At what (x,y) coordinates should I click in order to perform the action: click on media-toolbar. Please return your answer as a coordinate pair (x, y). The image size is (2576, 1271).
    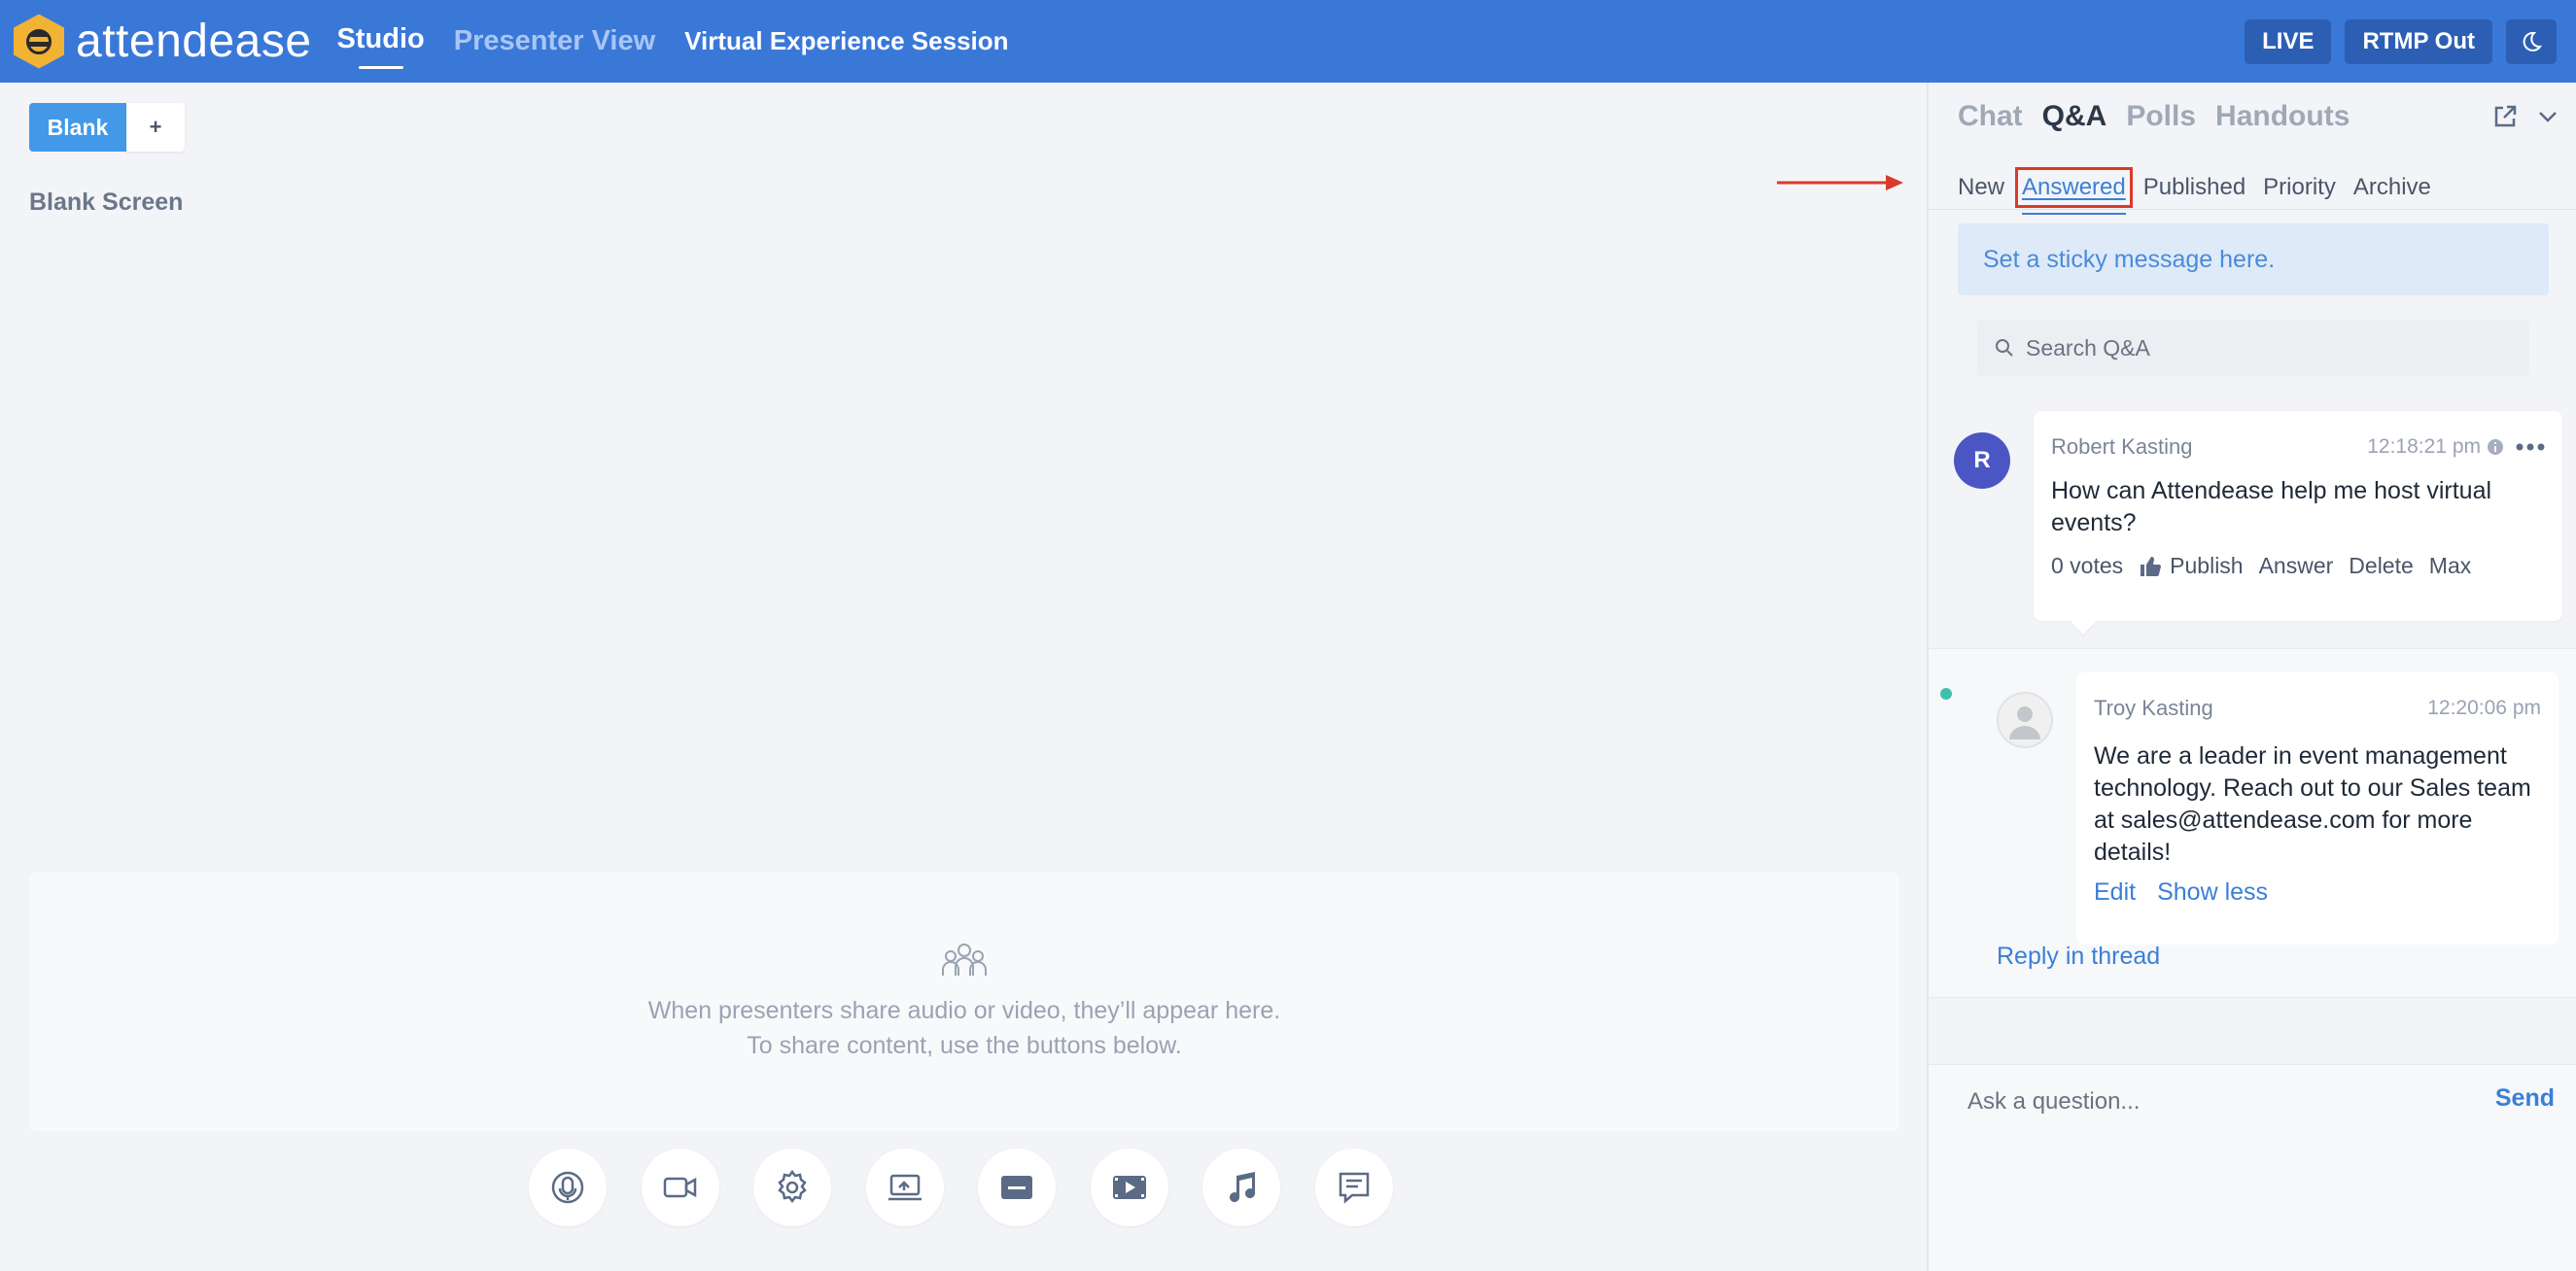
    Looking at the image, I should click on (978, 1187).